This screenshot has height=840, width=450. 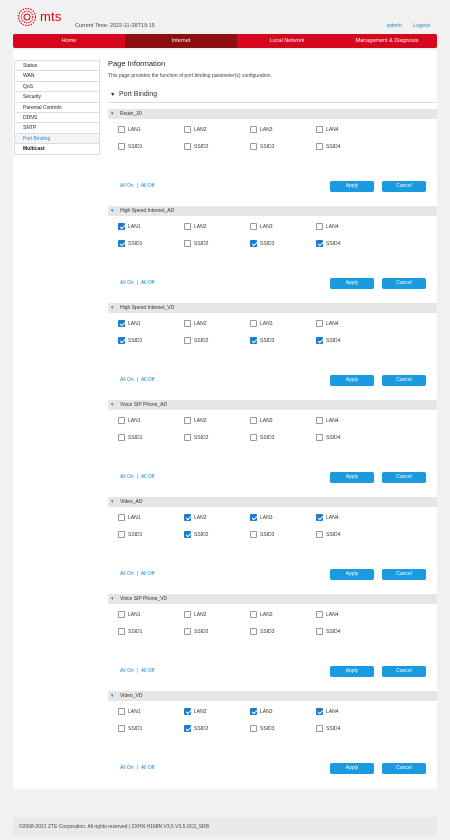 I want to click on binding-header: ▼ Voice SIP Phone_AD, so click(x=272, y=405).